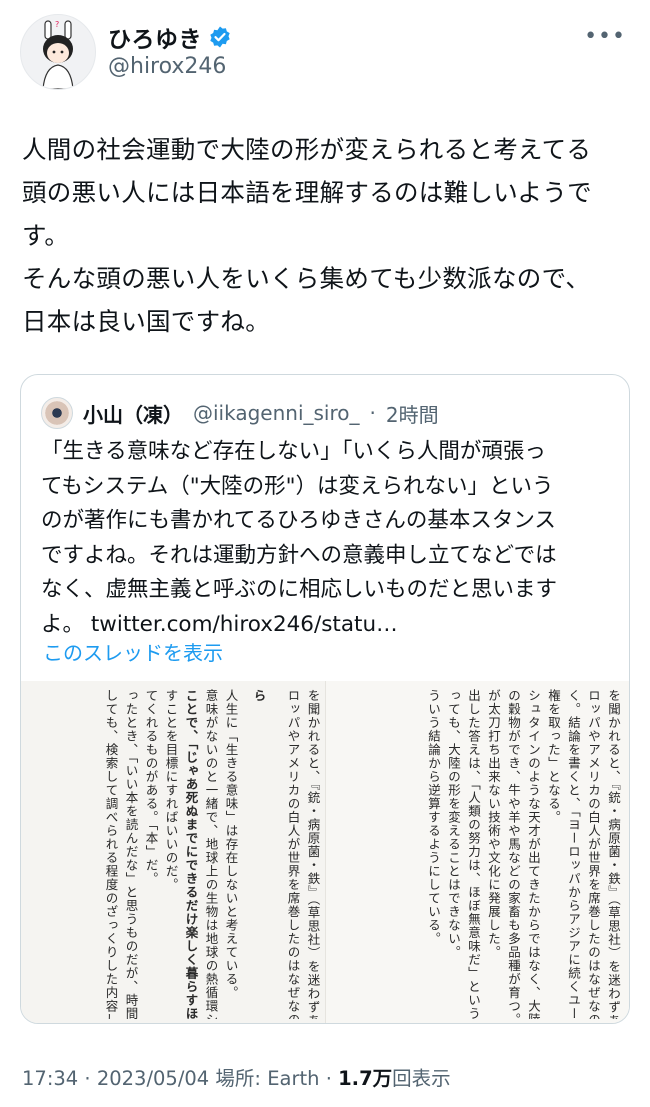 Image resolution: width=650 pixels, height=1107 pixels. I want to click on book-text-line: 意味がないのと一緒で、地球上の生物は地球の熱循環システムの一部と, so click(211, 854).